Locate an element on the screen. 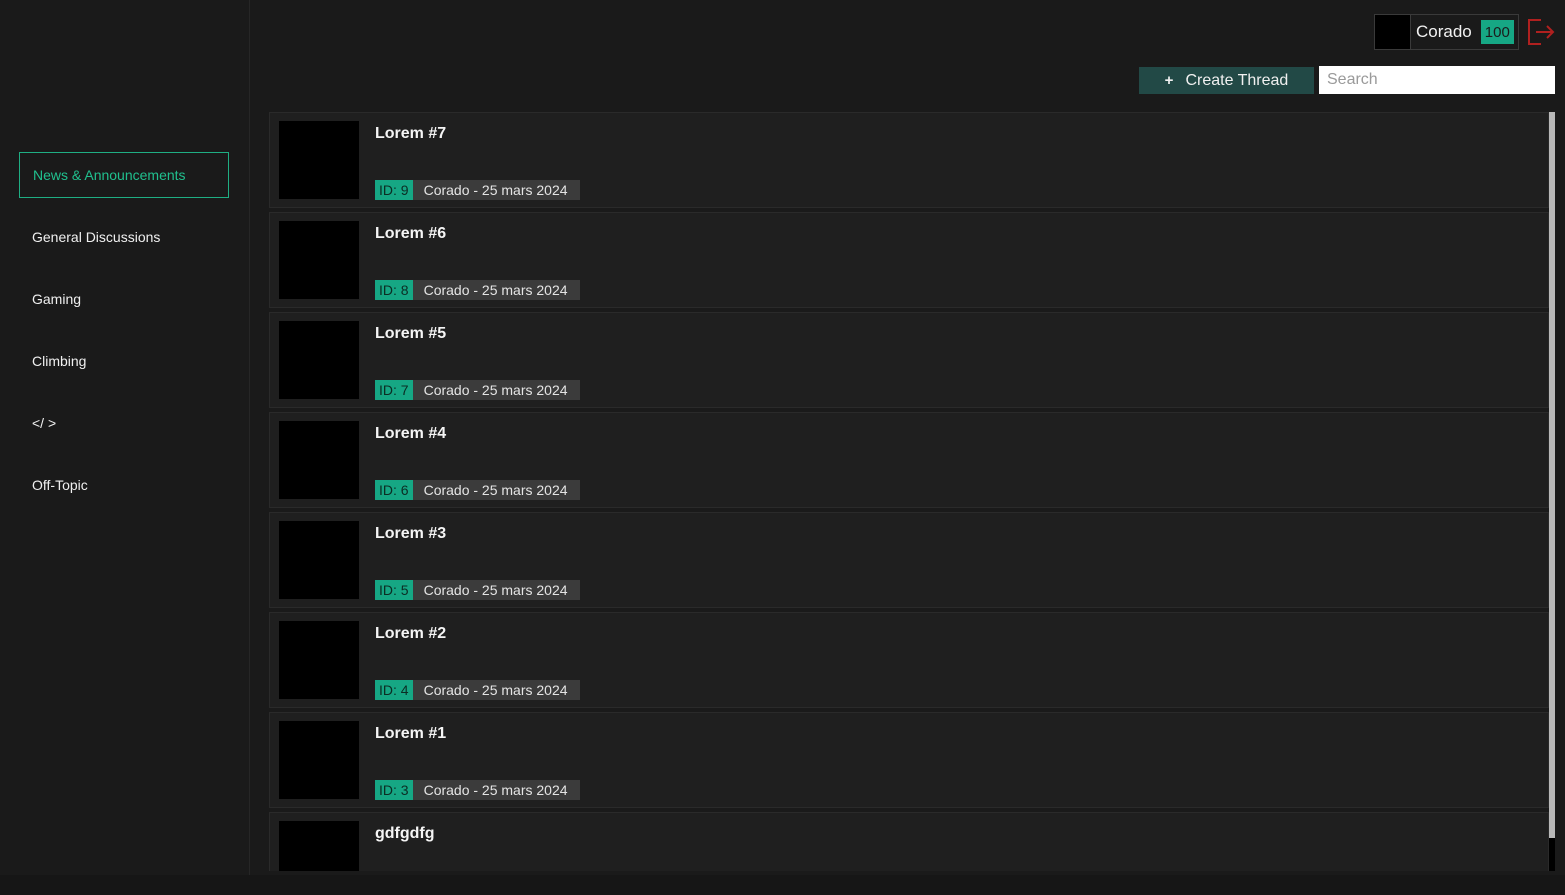  thread-title: Lorem #1 is located at coordinates (411, 733).